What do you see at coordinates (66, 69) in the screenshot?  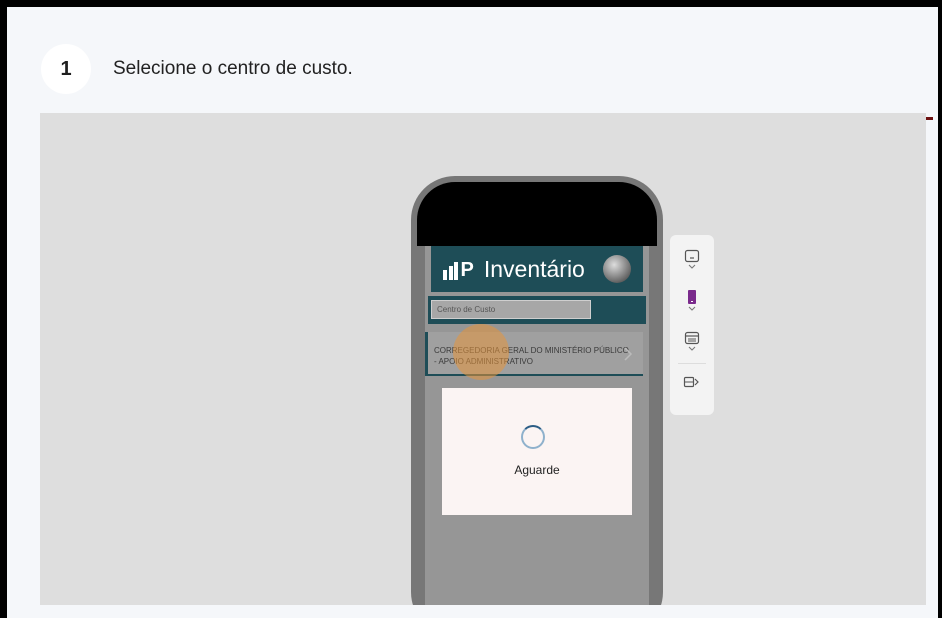 I see `step-number: 1` at bounding box center [66, 69].